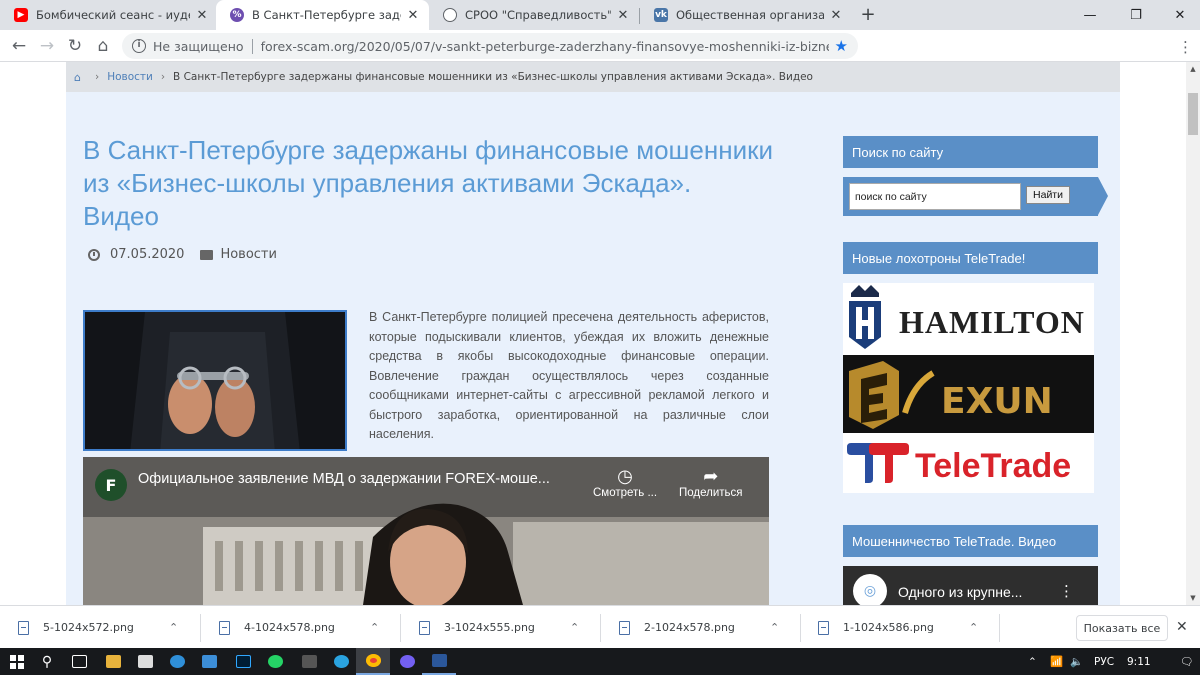 The image size is (1200, 675). What do you see at coordinates (1056, 661) in the screenshot?
I see `network-icon: 📶` at bounding box center [1056, 661].